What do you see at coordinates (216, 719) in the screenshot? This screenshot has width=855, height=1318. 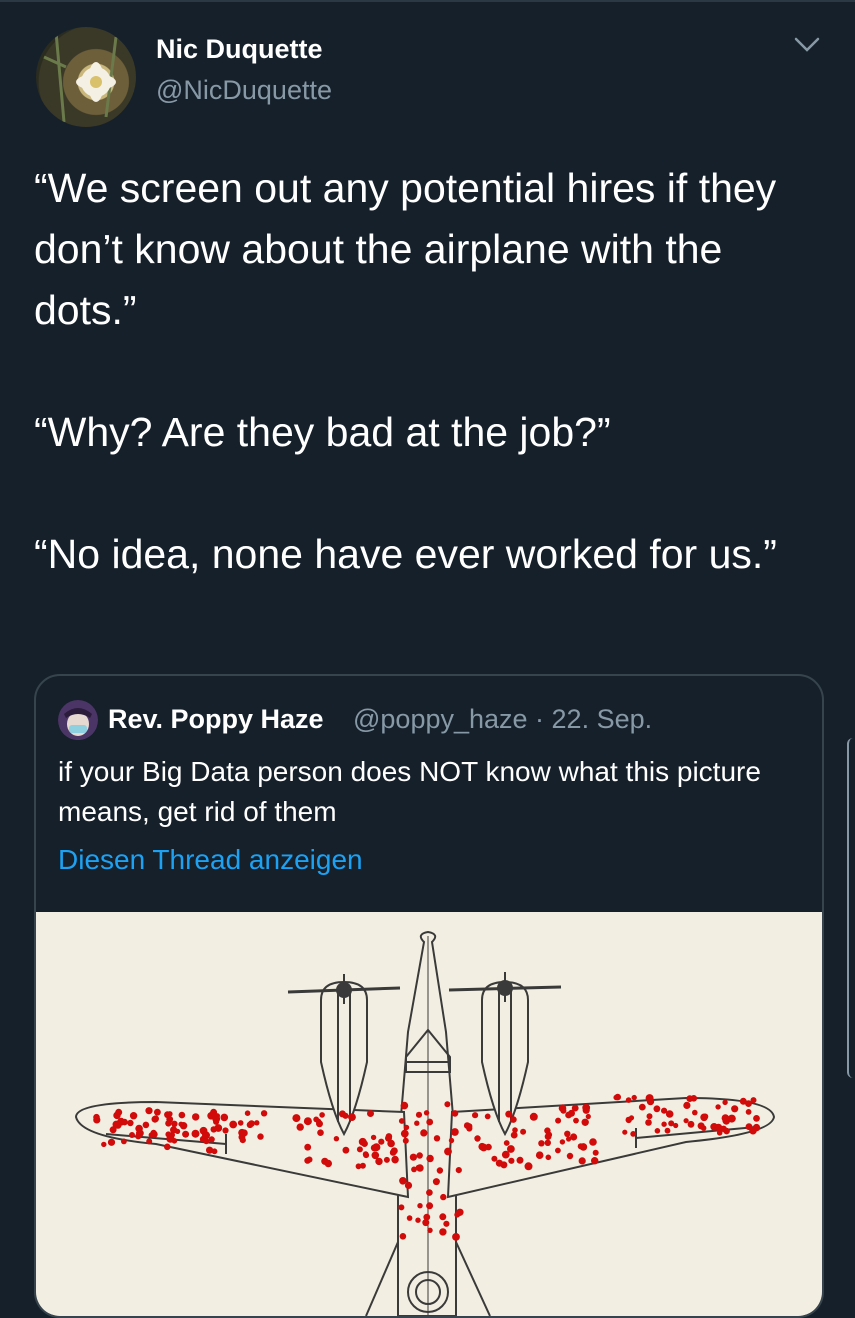 I see `quoted-author-name: Rev. Poppy Haze` at bounding box center [216, 719].